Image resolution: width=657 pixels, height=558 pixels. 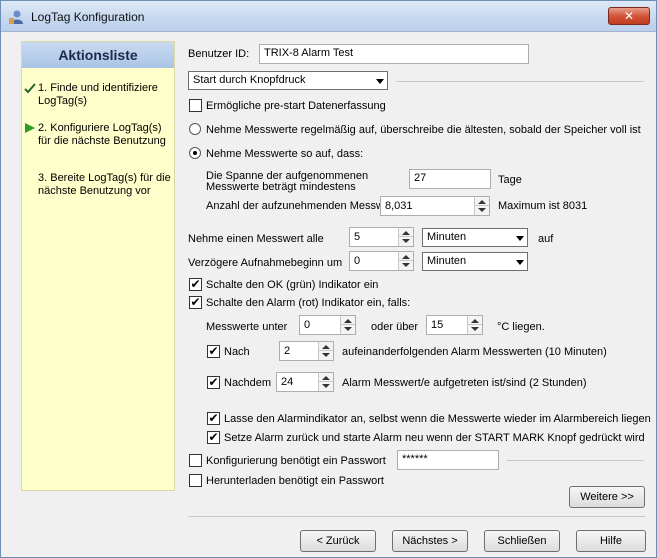 I want to click on above-label: oder über, so click(x=395, y=327).